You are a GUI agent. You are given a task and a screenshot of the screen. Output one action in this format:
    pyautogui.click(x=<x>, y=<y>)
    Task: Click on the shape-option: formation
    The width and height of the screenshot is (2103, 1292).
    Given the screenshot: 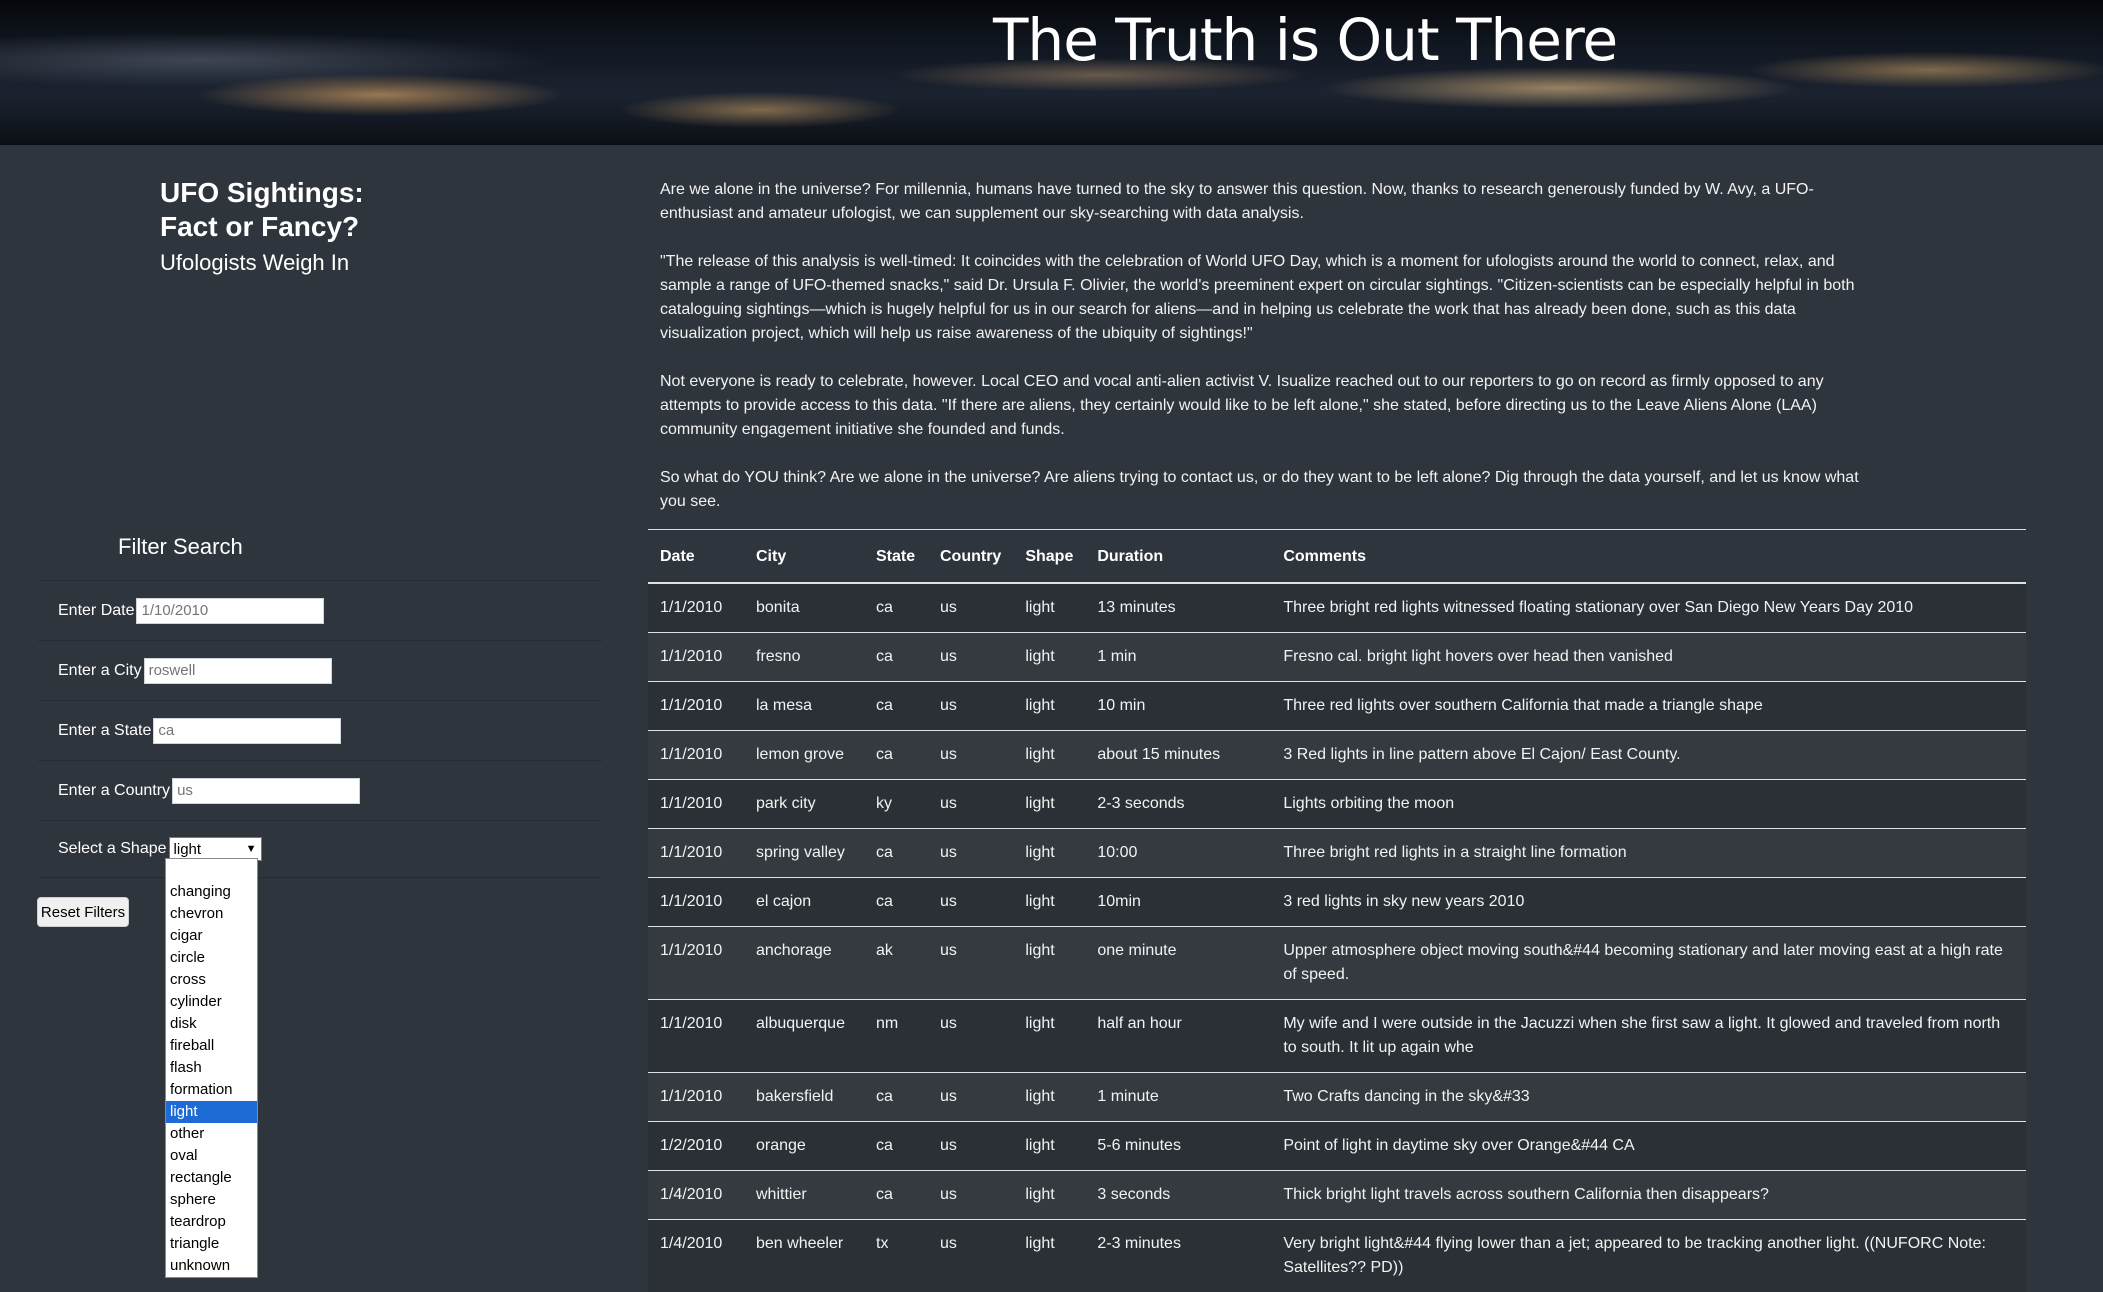 What is the action you would take?
    pyautogui.click(x=211, y=1090)
    